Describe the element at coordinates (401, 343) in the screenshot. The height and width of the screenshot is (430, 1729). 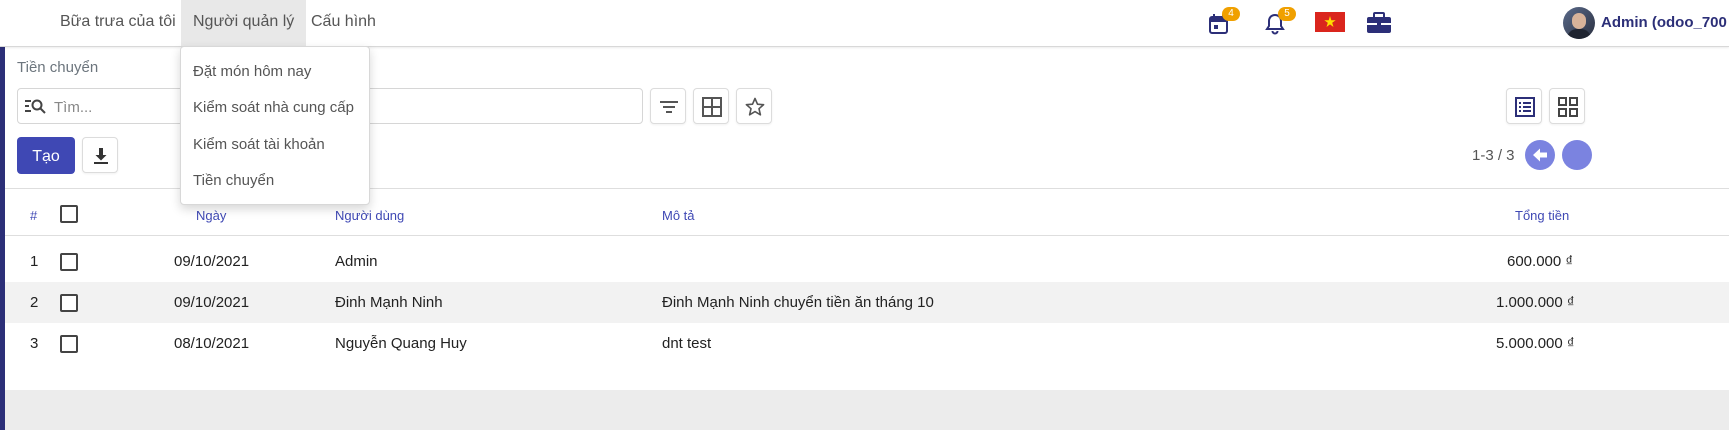
I see `row-user: Nguyễn Quang Huy` at that location.